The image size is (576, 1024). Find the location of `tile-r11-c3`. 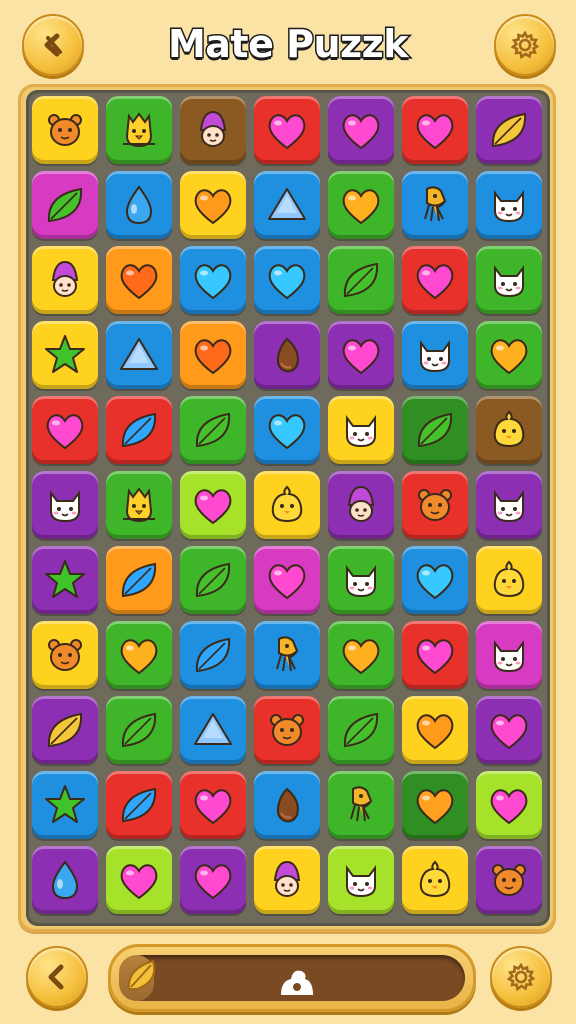

tile-r11-c3 is located at coordinates (213, 880).